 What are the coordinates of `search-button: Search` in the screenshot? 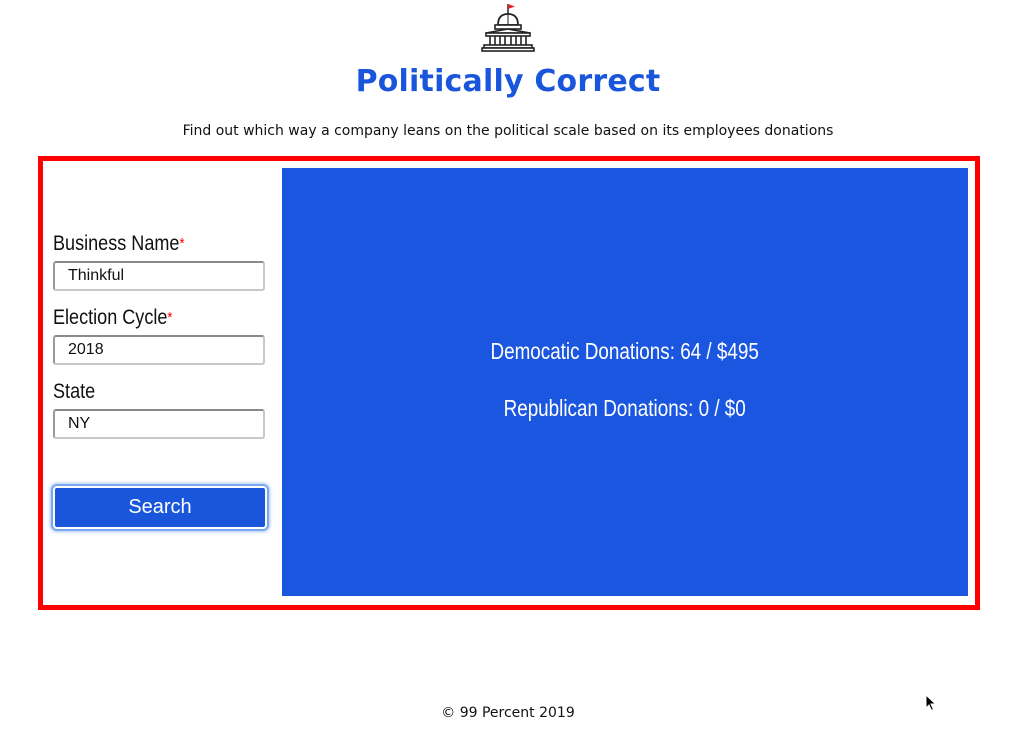 It's located at (160, 507).